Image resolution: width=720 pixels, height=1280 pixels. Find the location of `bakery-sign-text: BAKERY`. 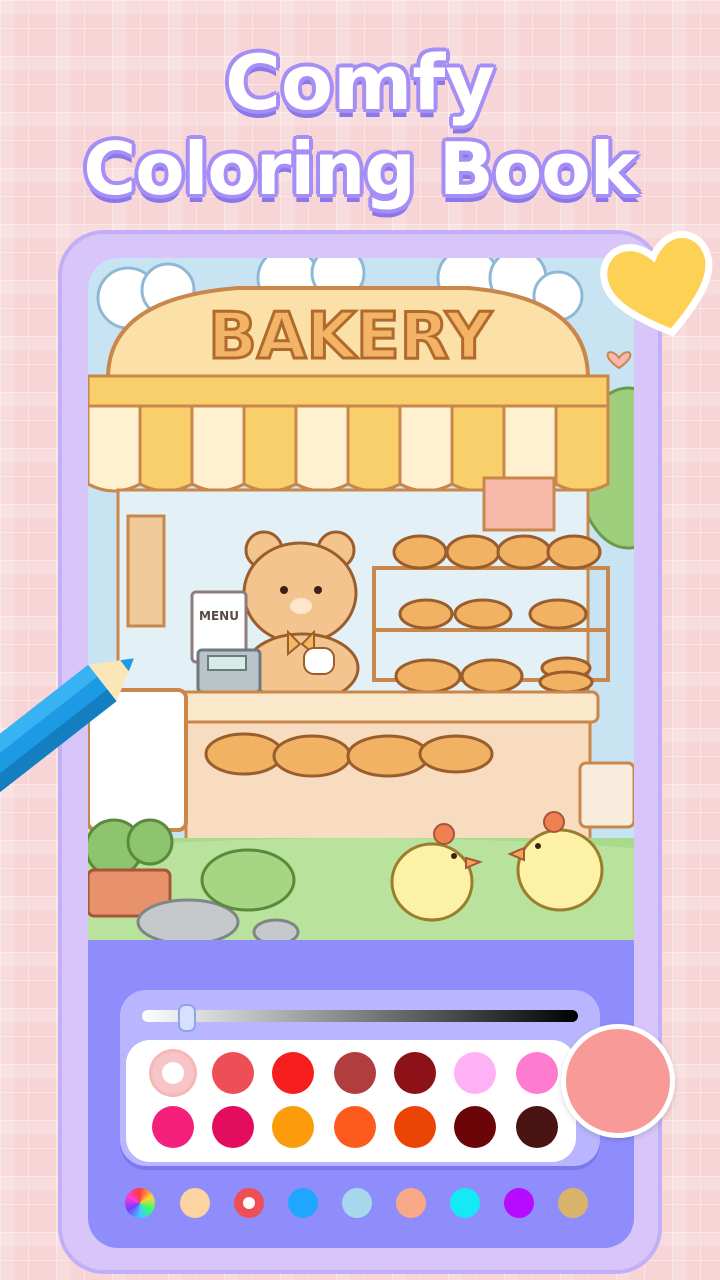

bakery-sign-text: BAKERY is located at coordinates (350, 337).